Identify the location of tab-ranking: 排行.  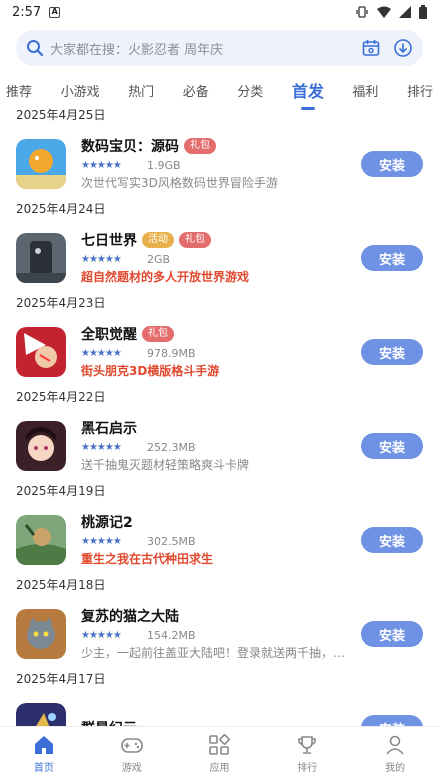
(420, 90).